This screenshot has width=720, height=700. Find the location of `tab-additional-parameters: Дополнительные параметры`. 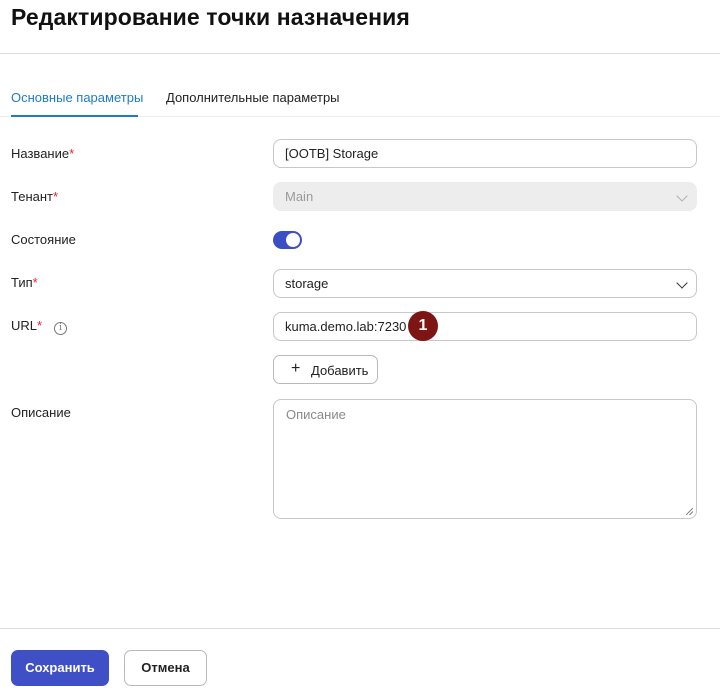

tab-additional-parameters: Дополнительные параметры is located at coordinates (253, 97).